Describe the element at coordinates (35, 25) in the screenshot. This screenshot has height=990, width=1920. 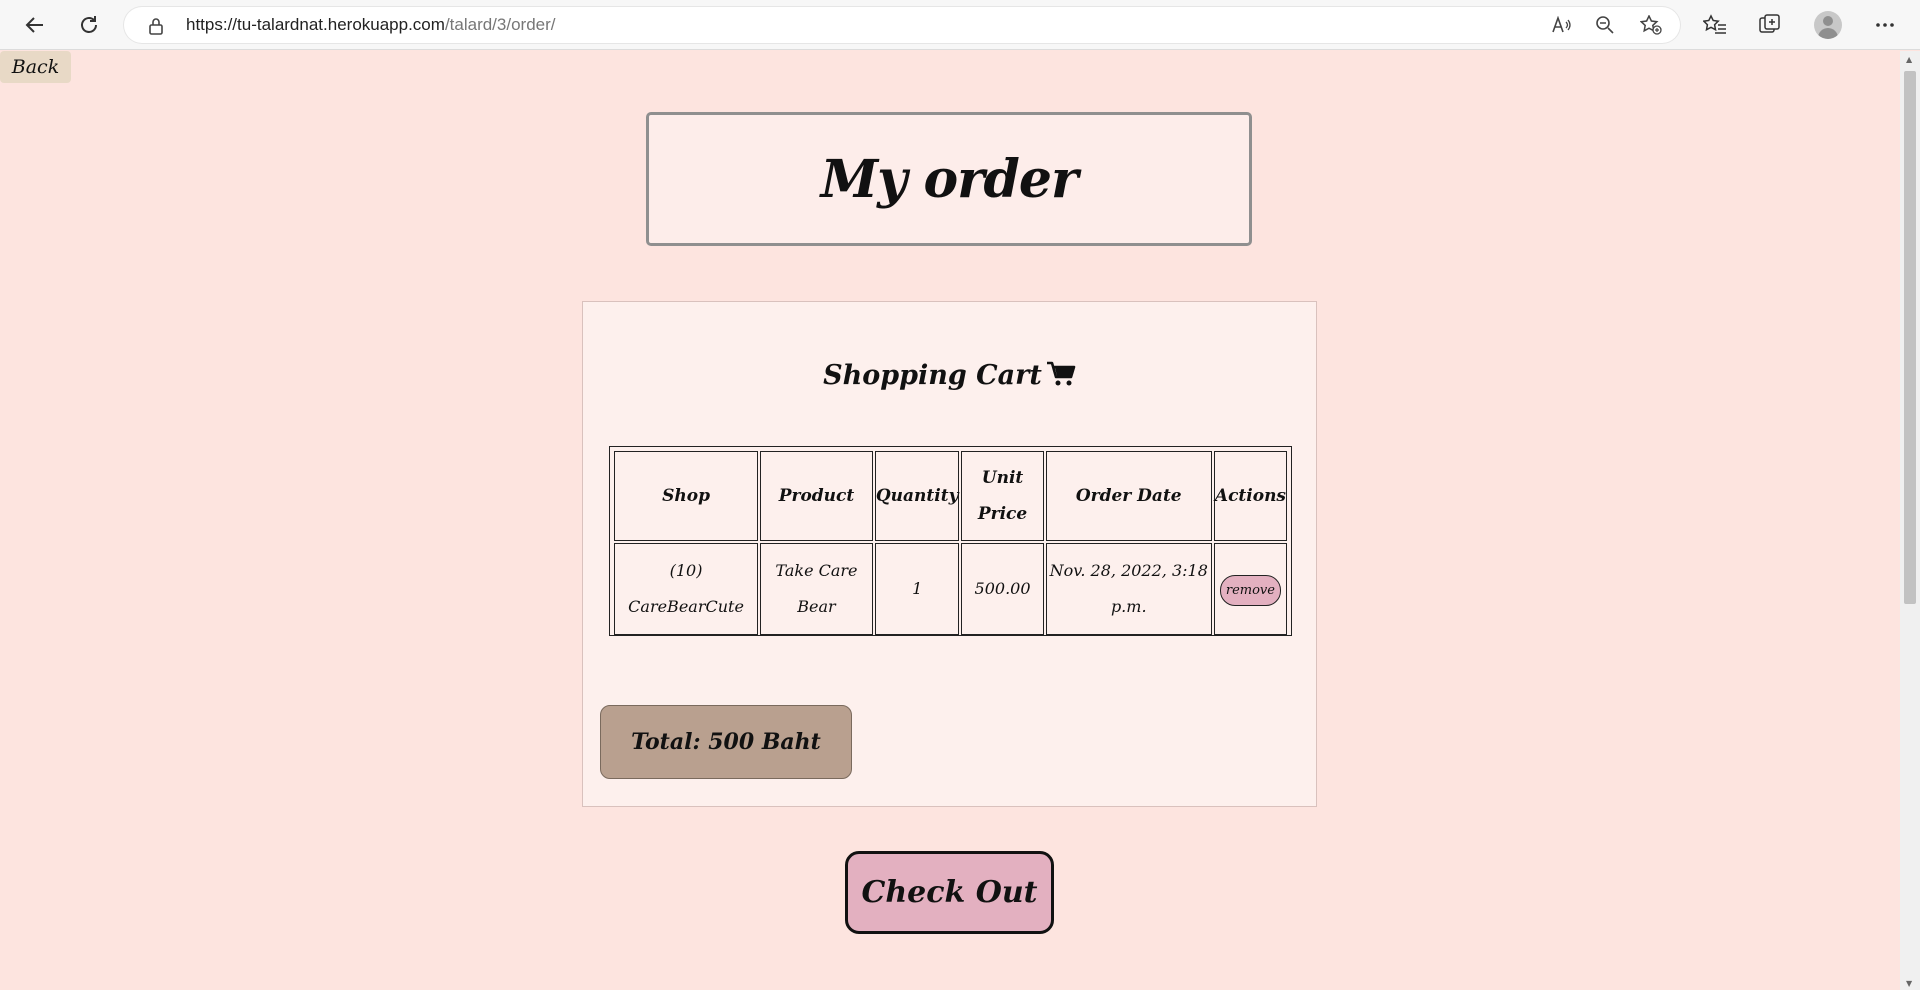
I see `back-arrow-icon` at that location.